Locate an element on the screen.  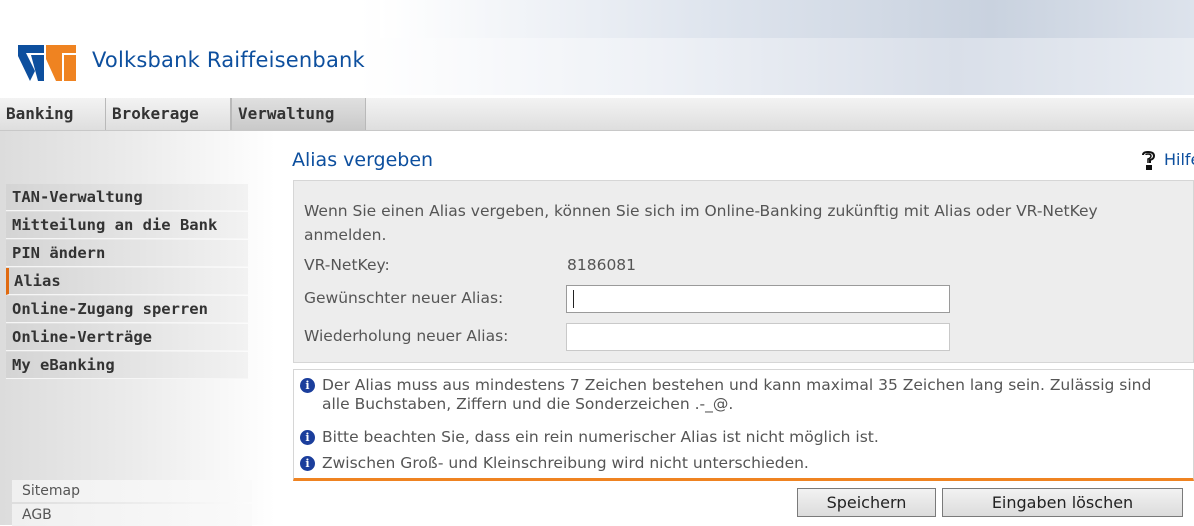
sidebar-link-agb: AGB is located at coordinates (132, 515).